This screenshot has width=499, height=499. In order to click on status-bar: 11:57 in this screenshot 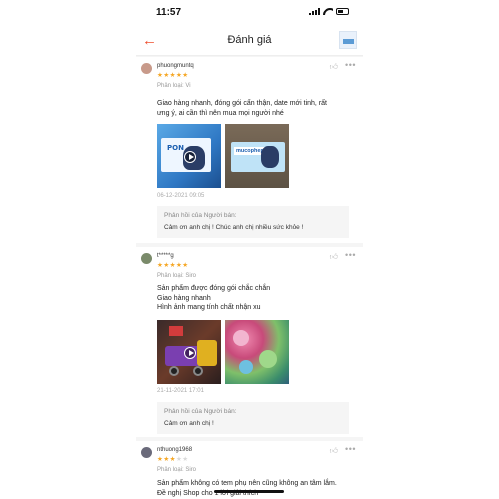, I will do `click(249, 13)`.